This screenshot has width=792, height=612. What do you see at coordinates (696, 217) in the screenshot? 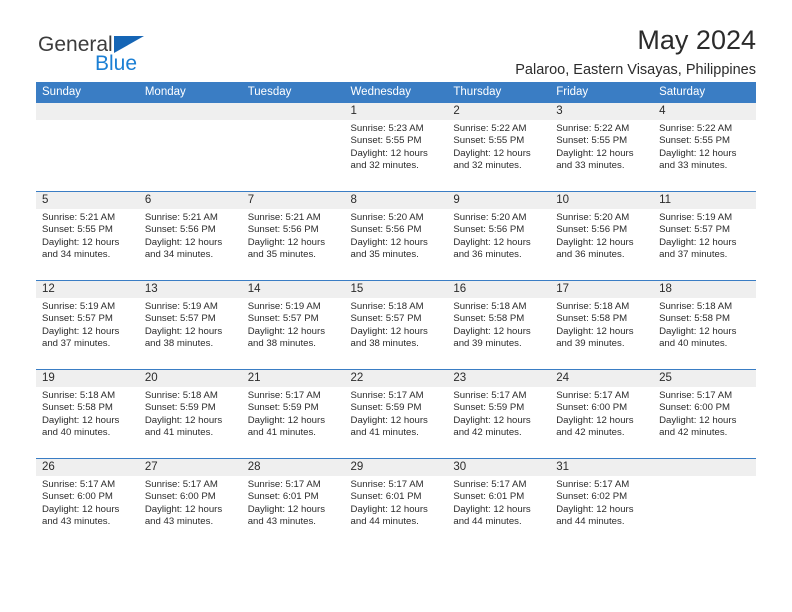
I see `day-sunrise-text: Sunrise: 5:19 AM` at bounding box center [696, 217].